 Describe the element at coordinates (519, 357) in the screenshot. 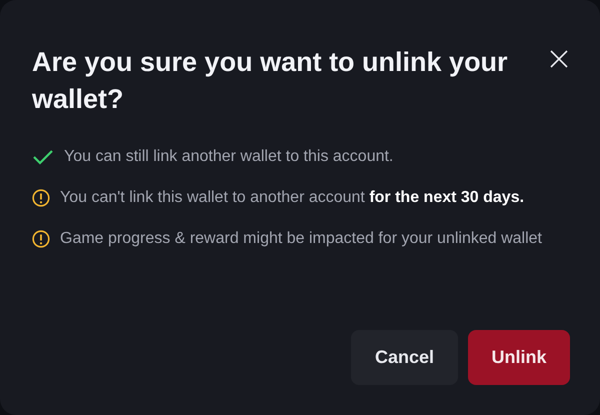

I see `unlink-button: Unlink` at that location.